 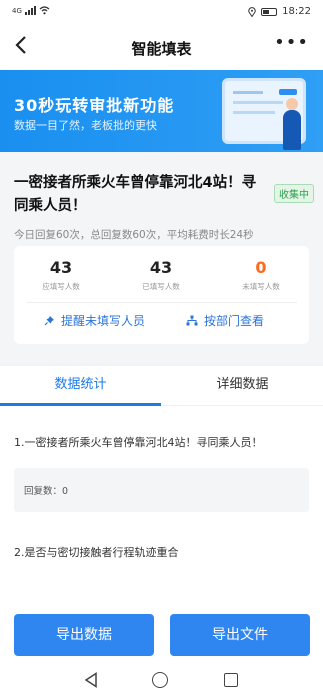 I want to click on stat-should-fill: 43 应填写人数, so click(x=61, y=275).